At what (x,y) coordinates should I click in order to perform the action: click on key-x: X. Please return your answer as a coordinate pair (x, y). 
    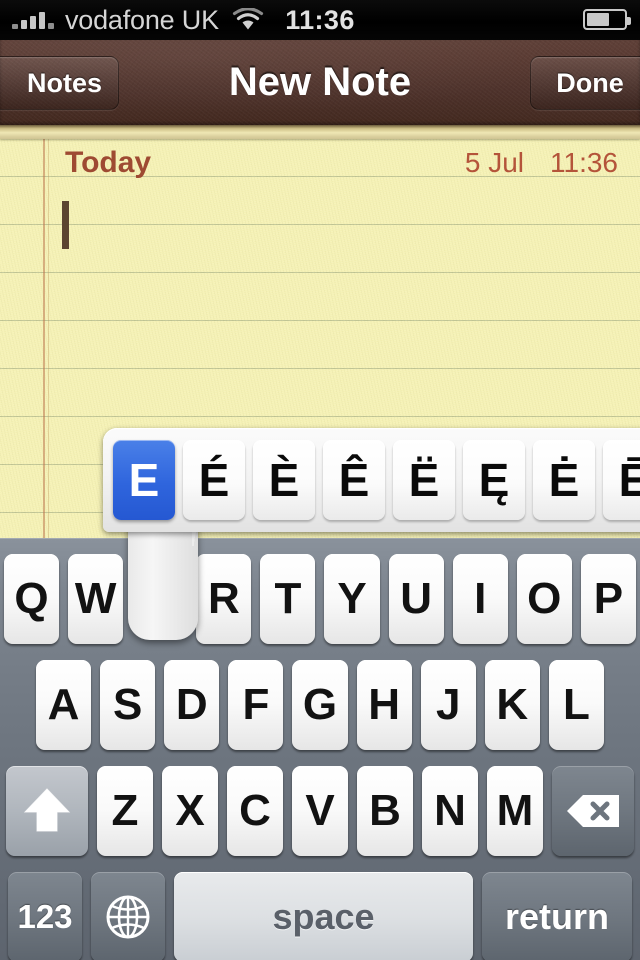
    Looking at the image, I should click on (190, 811).